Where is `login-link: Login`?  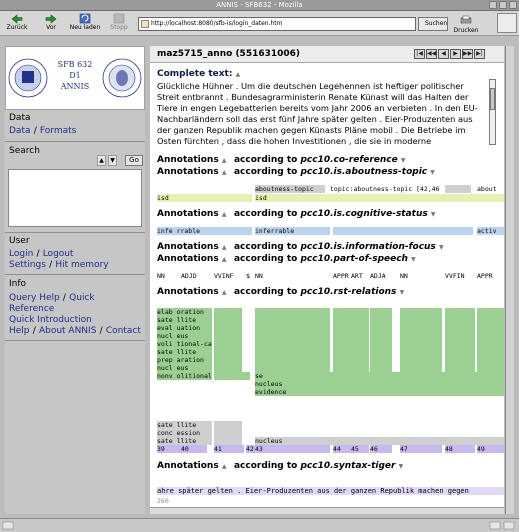
login-link: Login is located at coordinates (21, 254).